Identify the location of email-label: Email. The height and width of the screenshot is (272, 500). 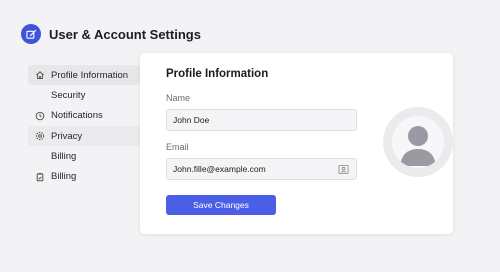
(177, 147).